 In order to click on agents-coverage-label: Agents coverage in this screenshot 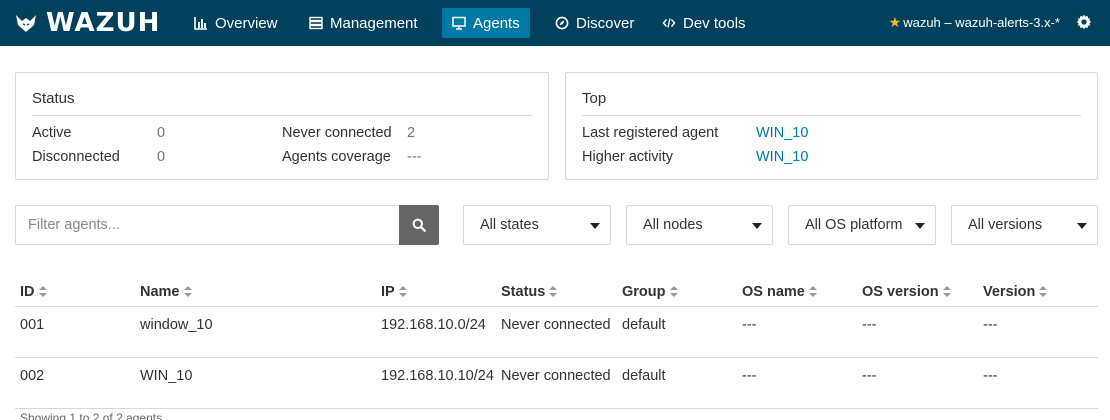, I will do `click(336, 157)`.